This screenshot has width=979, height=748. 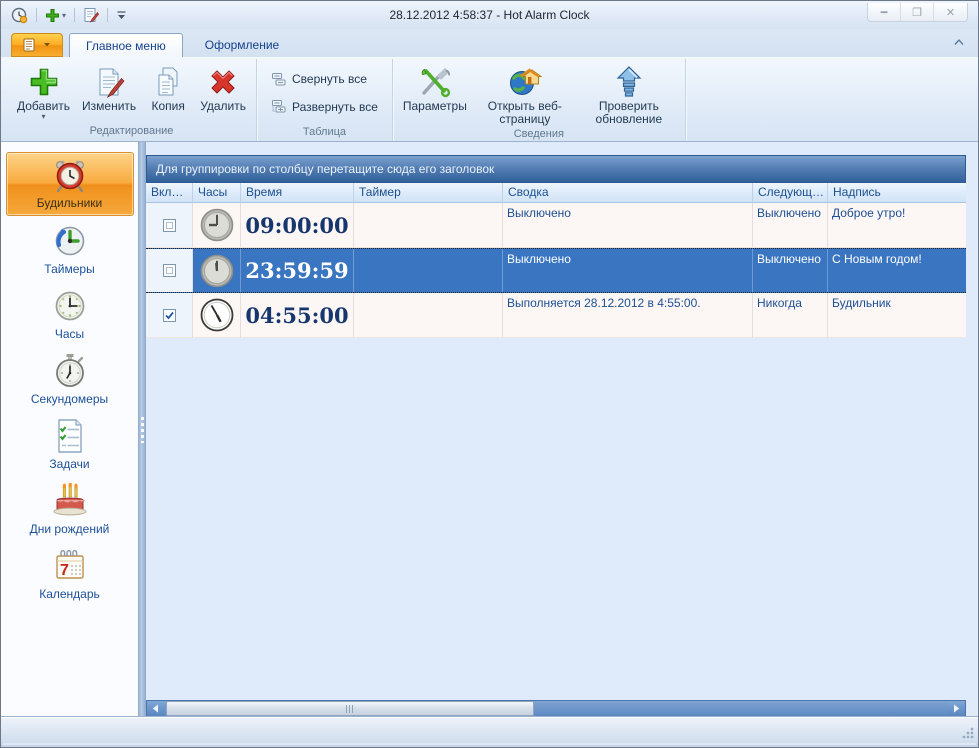 I want to click on customize-qat-button, so click(x=121, y=15).